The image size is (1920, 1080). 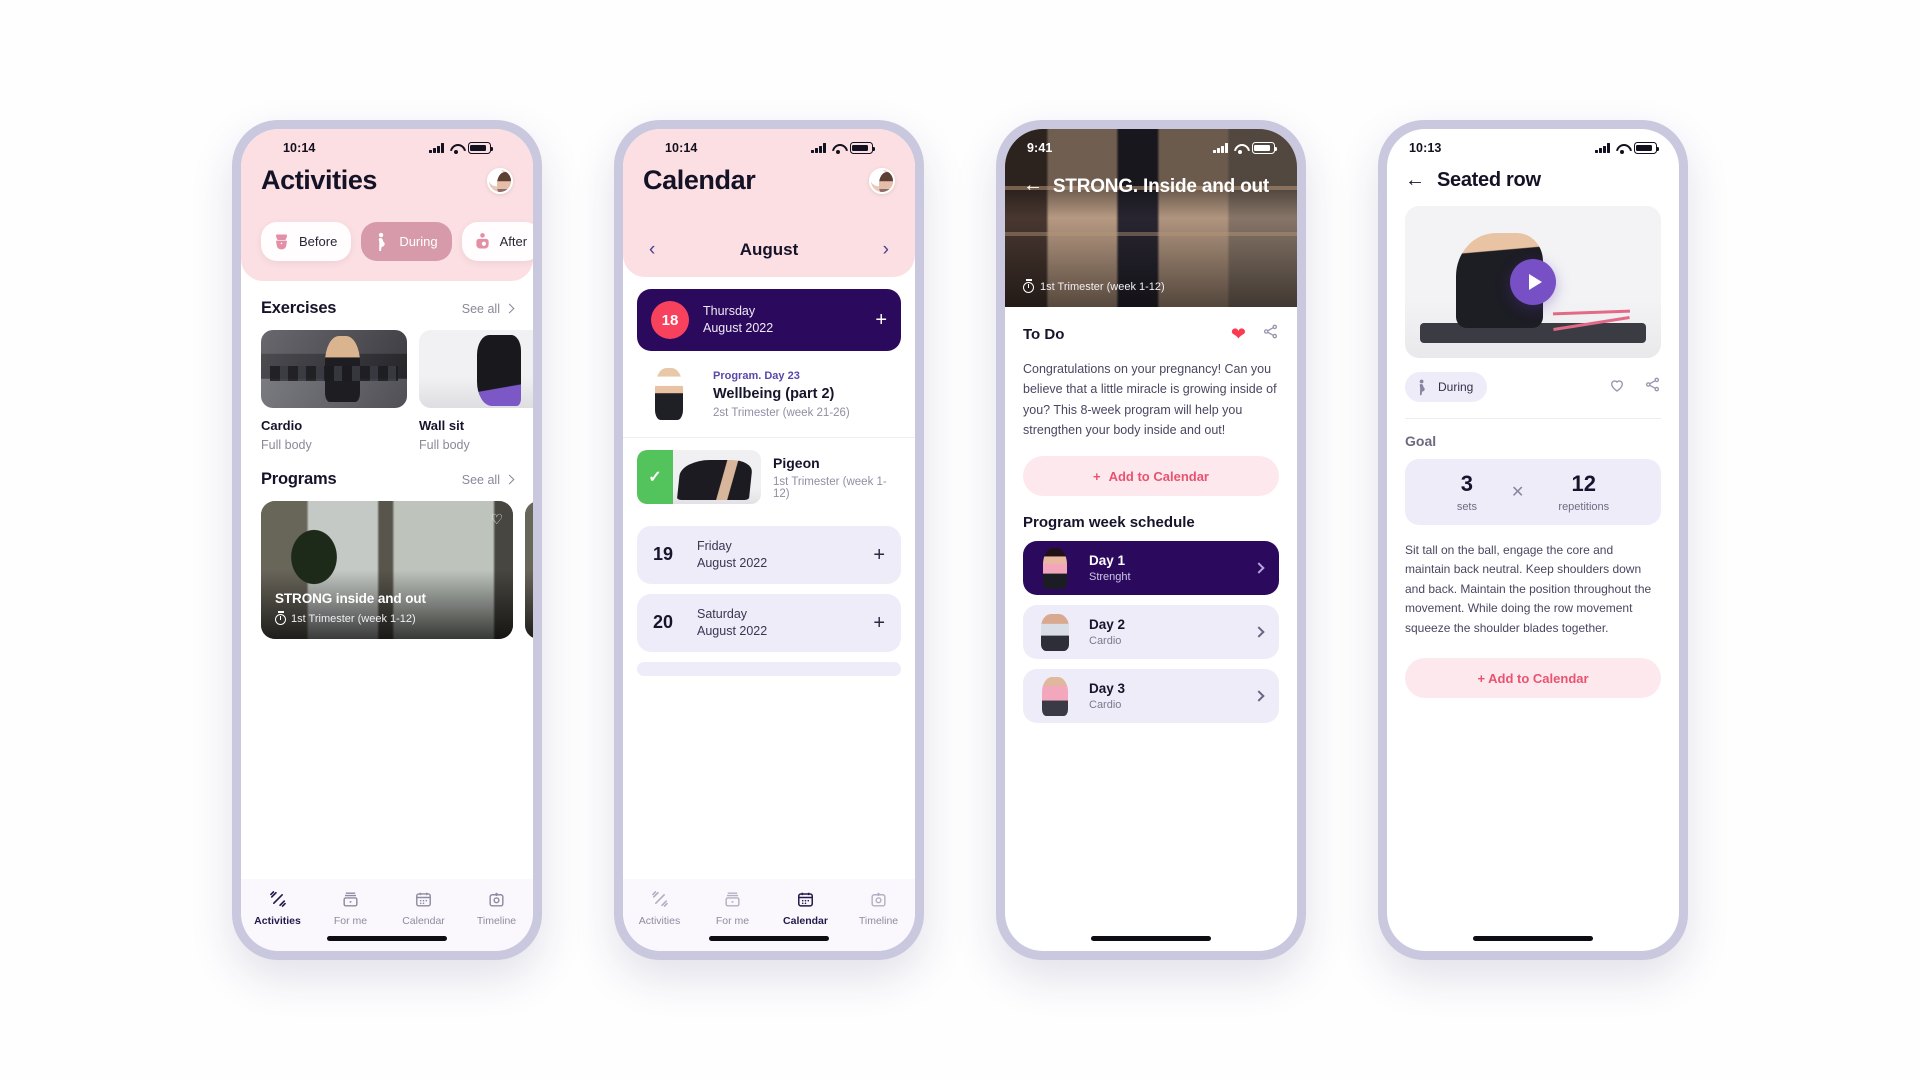 I want to click on segment-before: Before, so click(x=306, y=241).